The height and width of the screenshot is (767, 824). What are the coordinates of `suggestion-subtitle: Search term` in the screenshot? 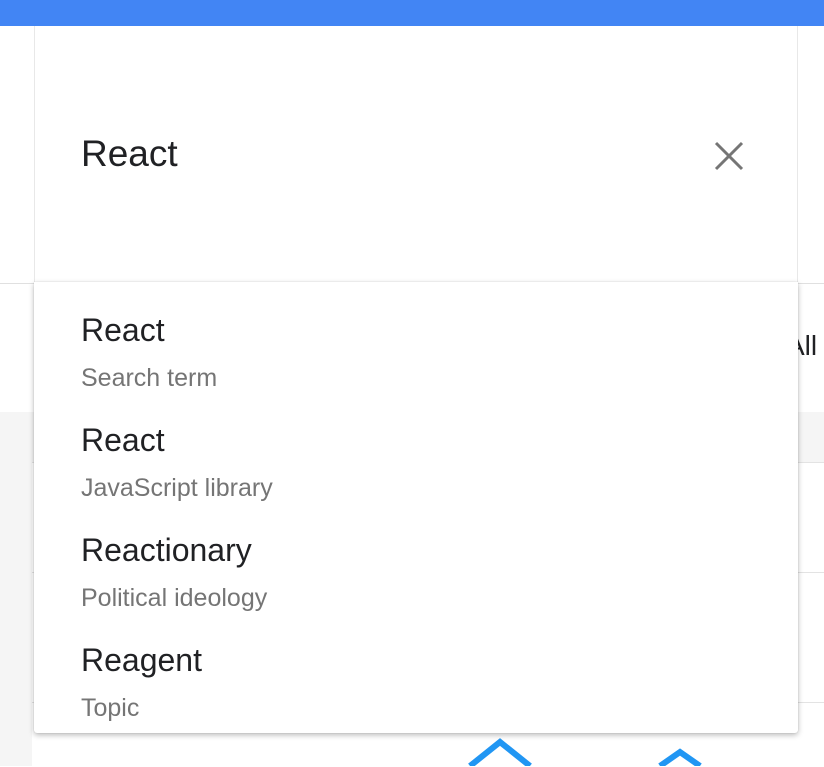 It's located at (149, 378).